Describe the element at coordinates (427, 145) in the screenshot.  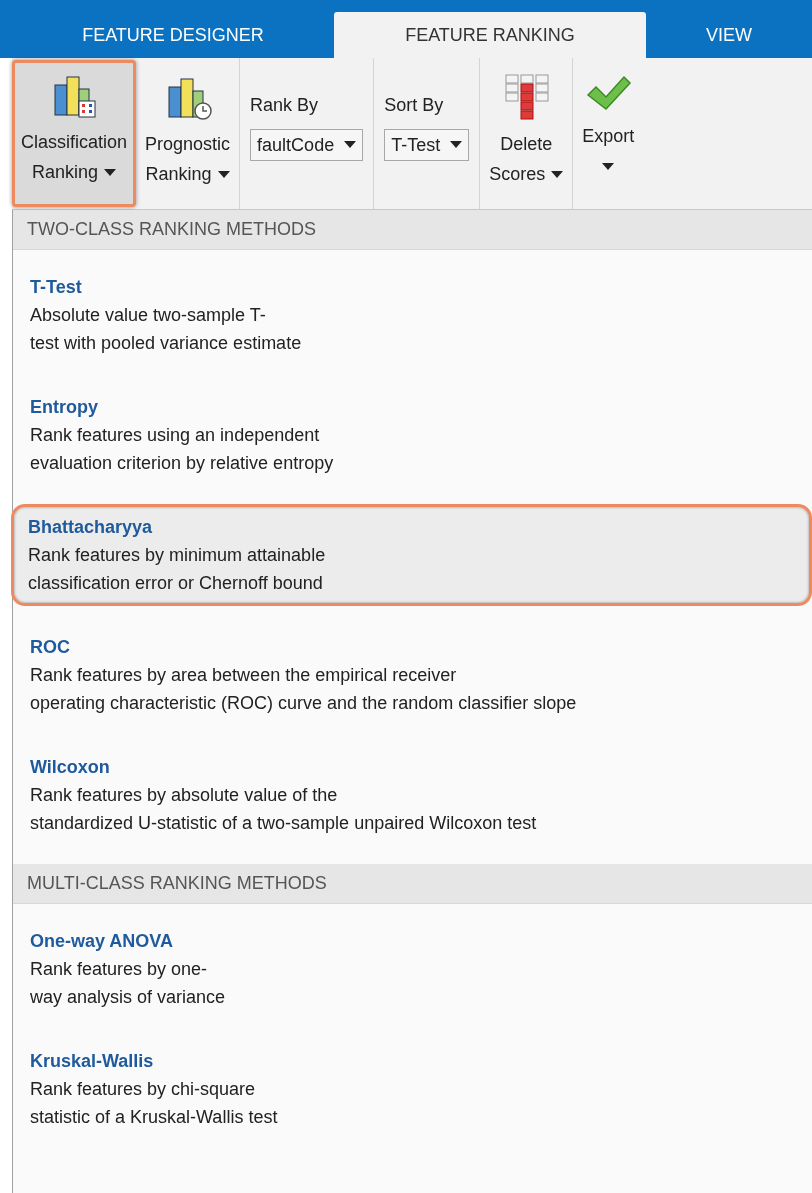
I see `dropdown: T-Test` at that location.